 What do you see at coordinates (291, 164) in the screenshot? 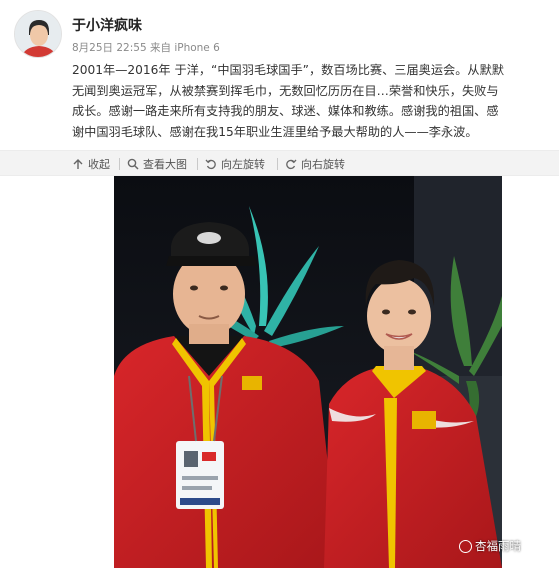
I see `rotate-right-icon` at bounding box center [291, 164].